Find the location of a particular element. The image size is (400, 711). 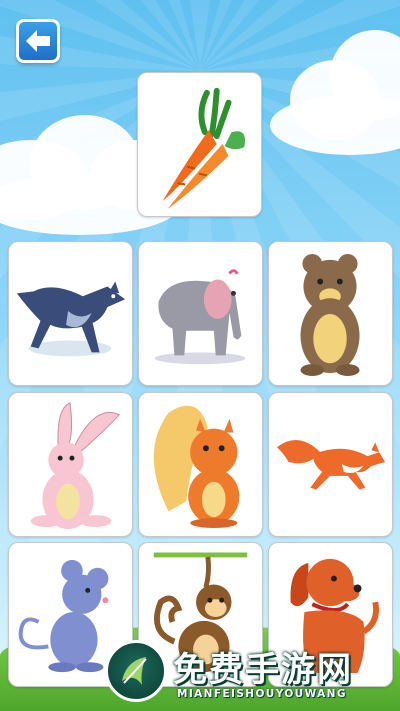

choice-card-squirrel is located at coordinates (200, 464).